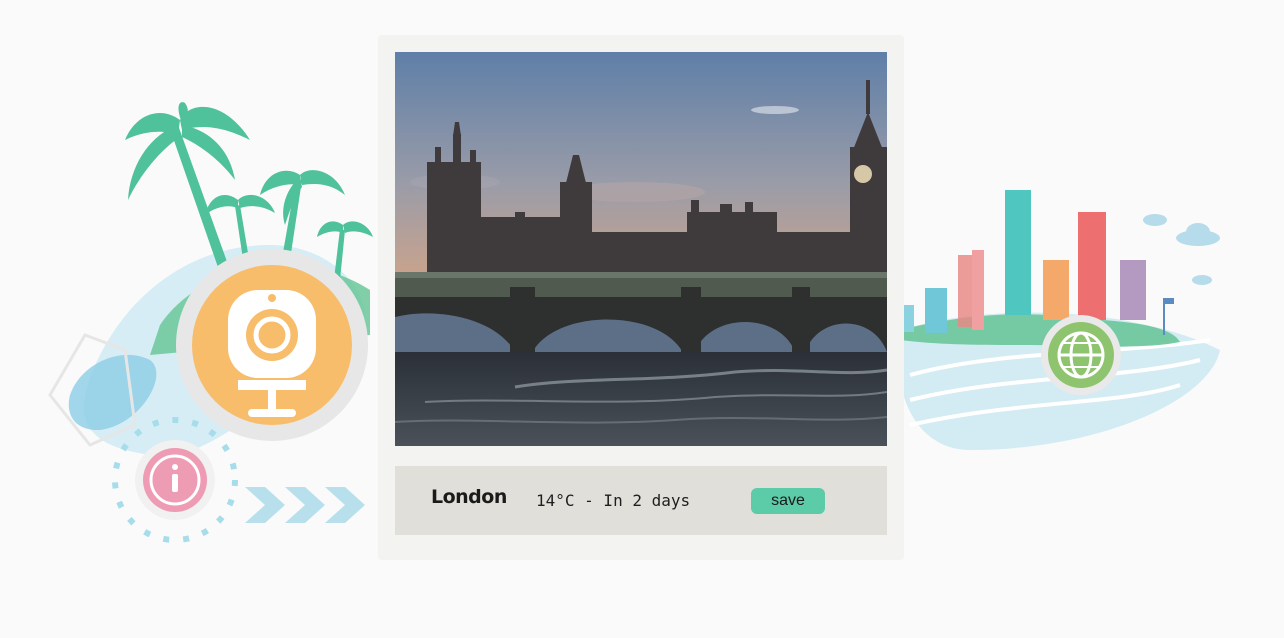 This screenshot has height=638, width=1284. I want to click on travel-illustration-right, so click(1059, 320).